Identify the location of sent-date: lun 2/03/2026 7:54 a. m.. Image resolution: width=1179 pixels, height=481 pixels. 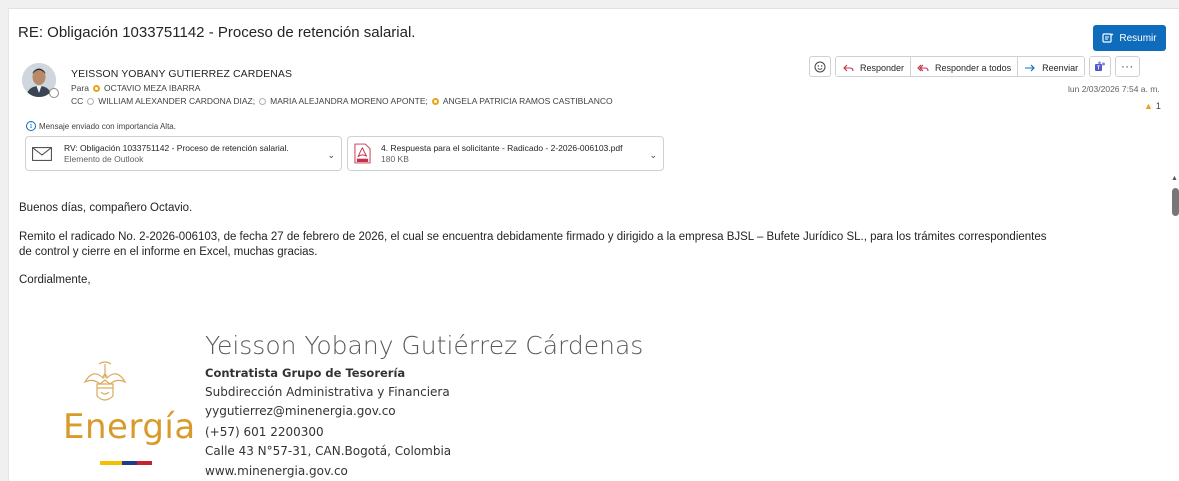
(1114, 89).